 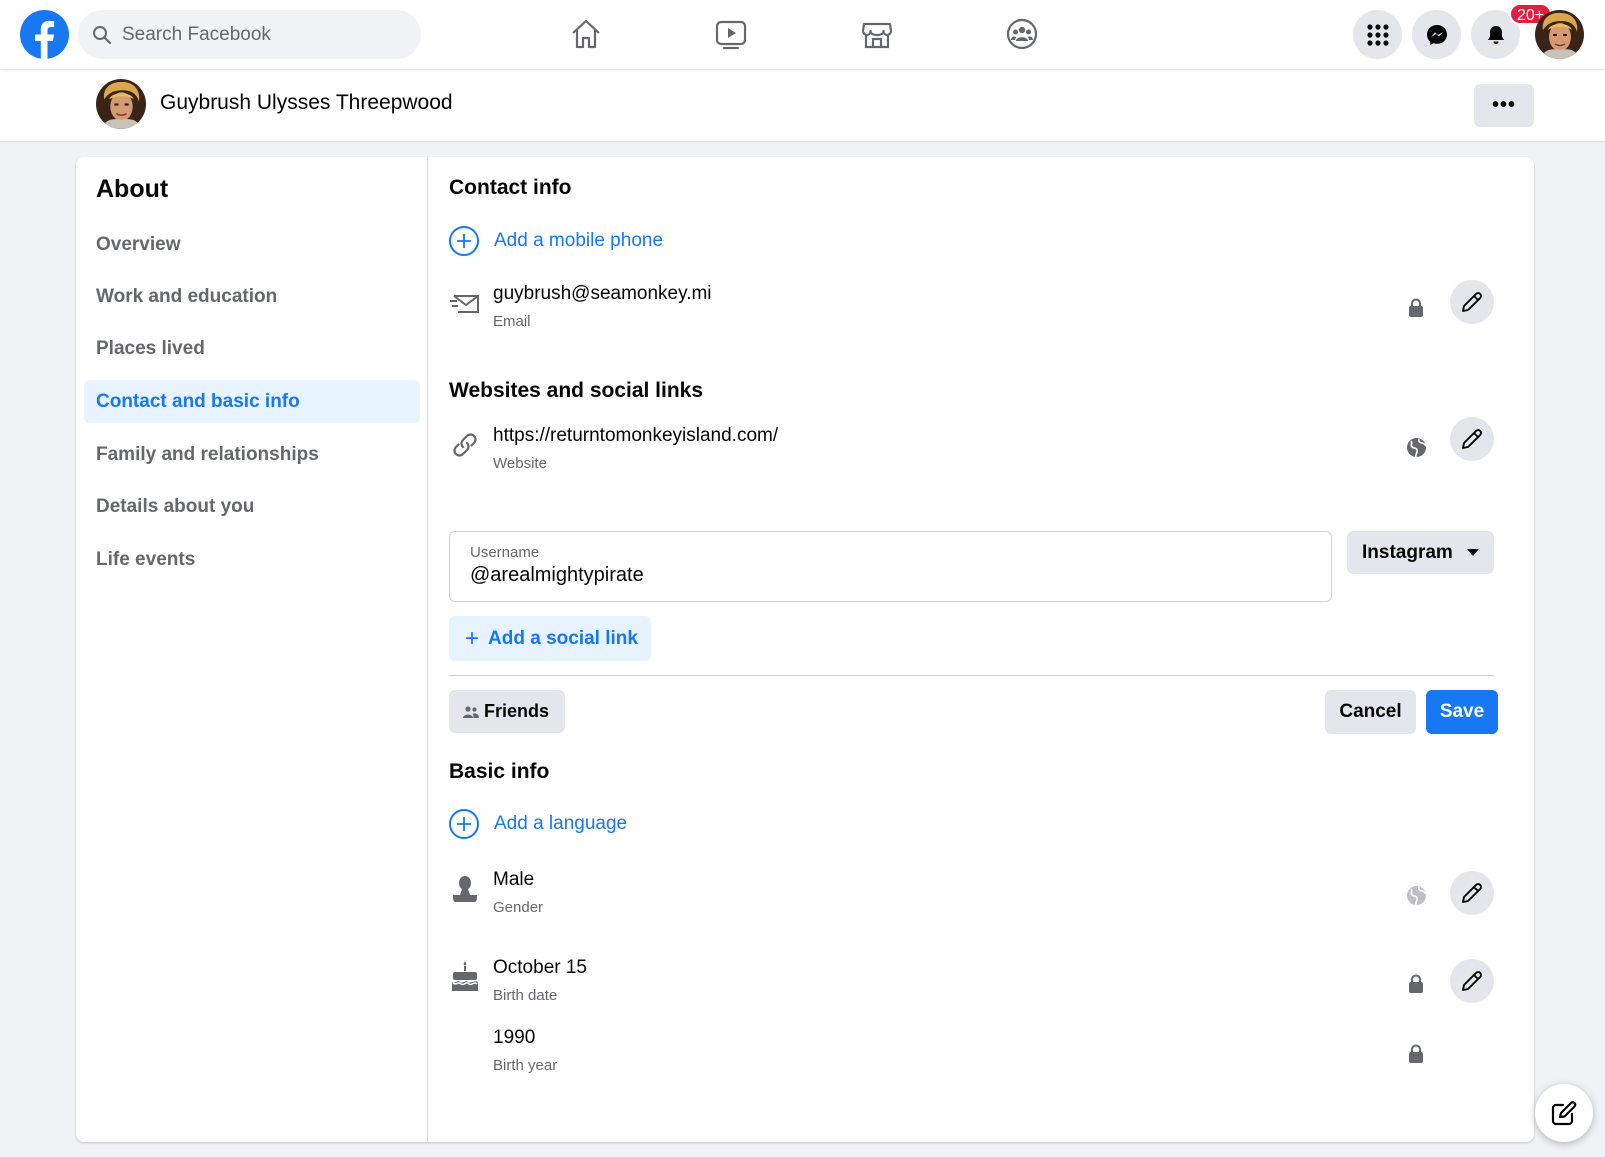 What do you see at coordinates (971, 987) in the screenshot?
I see `birth-date-row: October 15 Birth date` at bounding box center [971, 987].